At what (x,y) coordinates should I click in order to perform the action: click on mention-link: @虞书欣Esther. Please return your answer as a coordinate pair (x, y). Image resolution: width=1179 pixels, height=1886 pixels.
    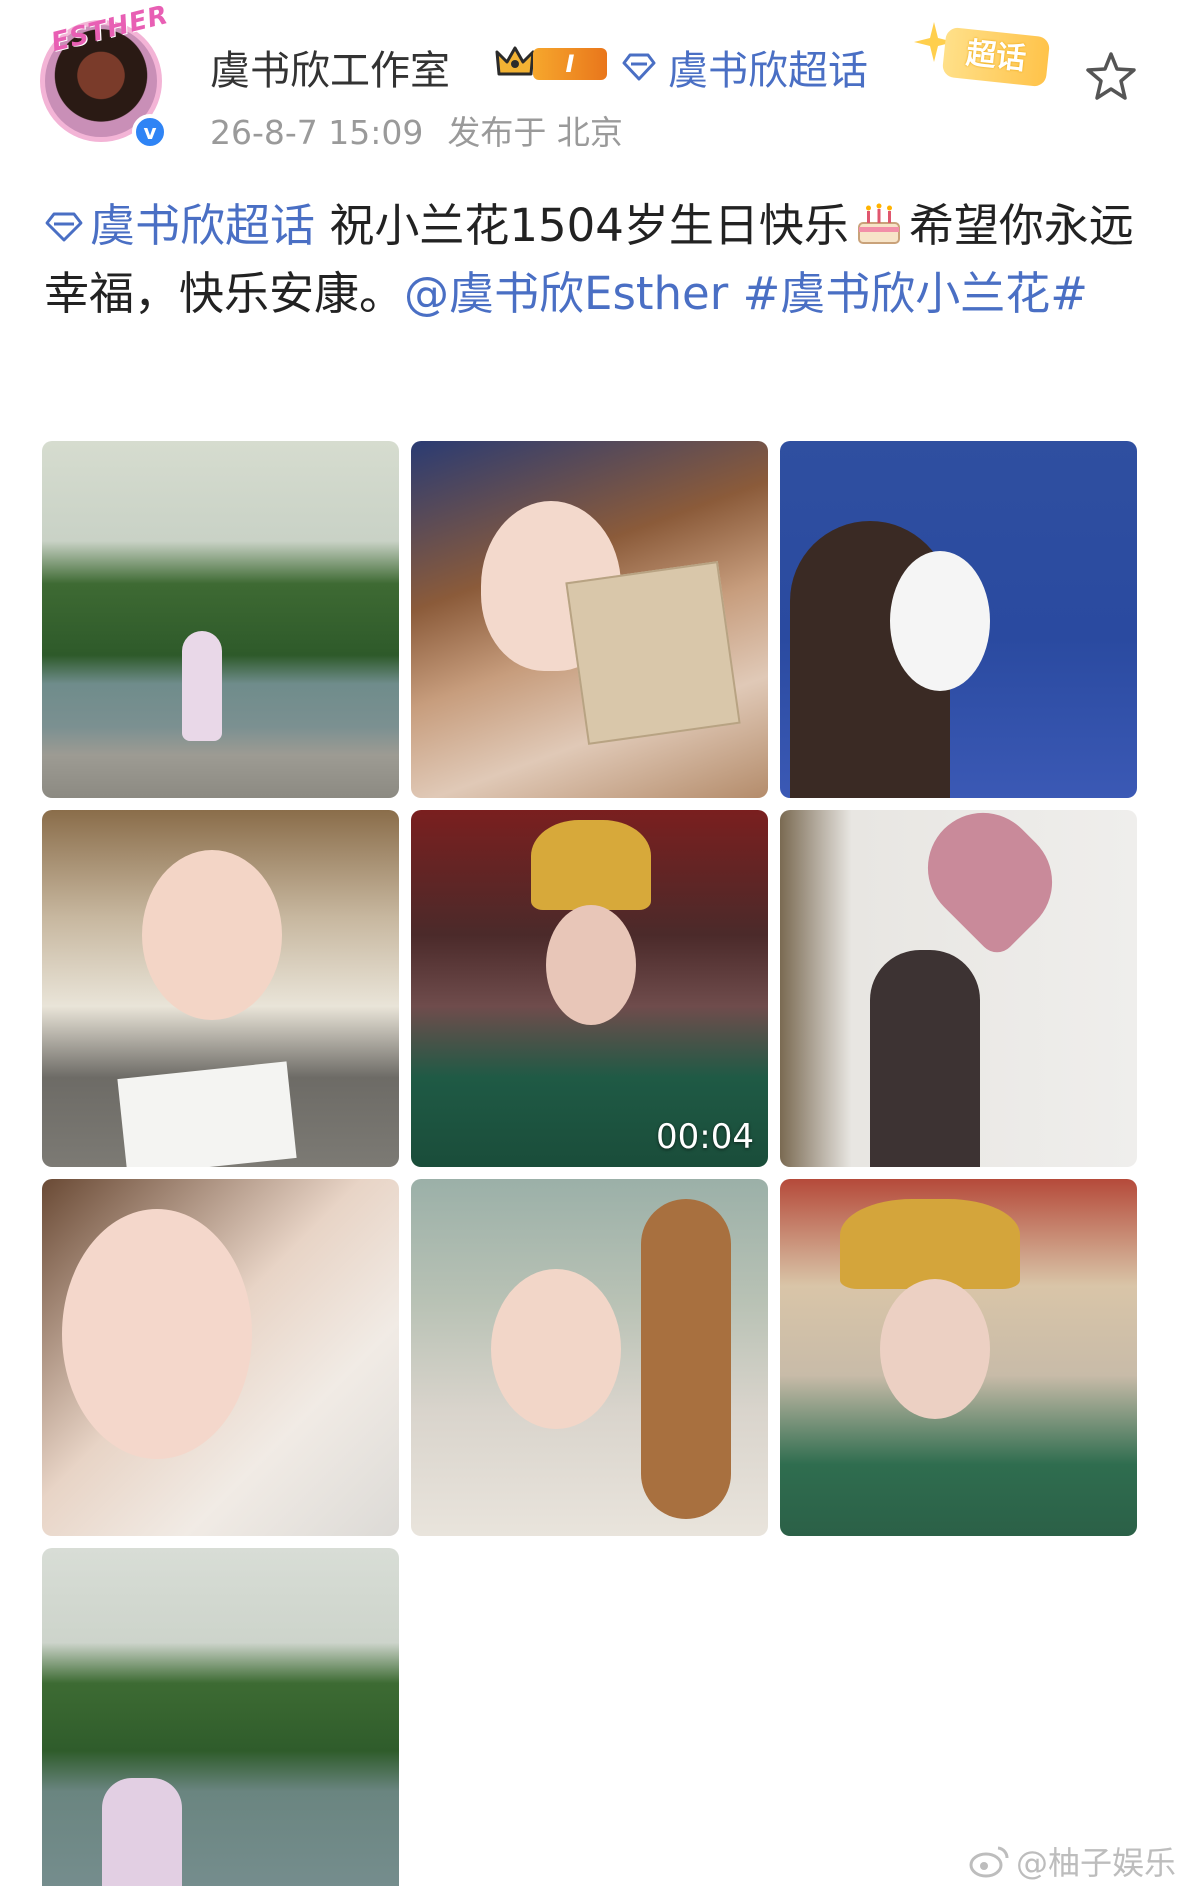
    Looking at the image, I should click on (566, 293).